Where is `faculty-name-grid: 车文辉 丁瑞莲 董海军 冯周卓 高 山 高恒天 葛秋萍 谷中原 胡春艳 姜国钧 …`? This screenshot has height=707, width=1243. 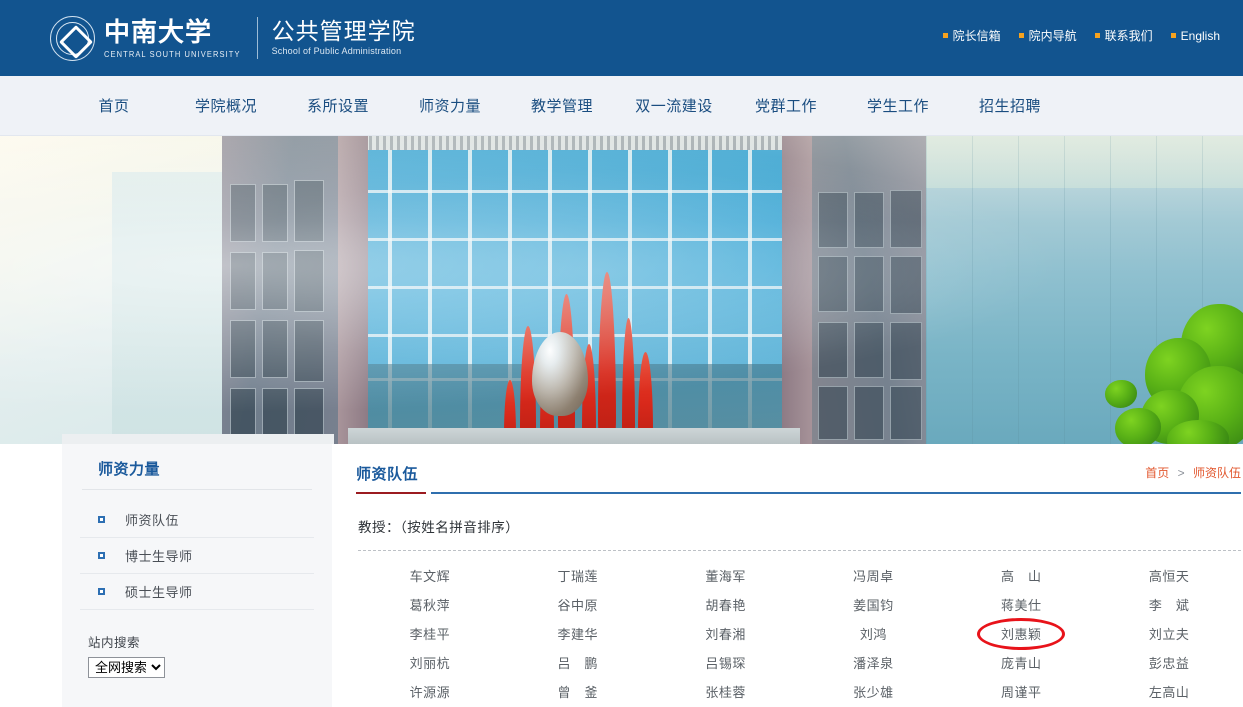
faculty-name-grid: 车文辉 丁瑞莲 董海军 冯周卓 高 山 高恒天 葛秋萍 谷中原 胡春艳 姜国钧 … is located at coordinates (799, 633).